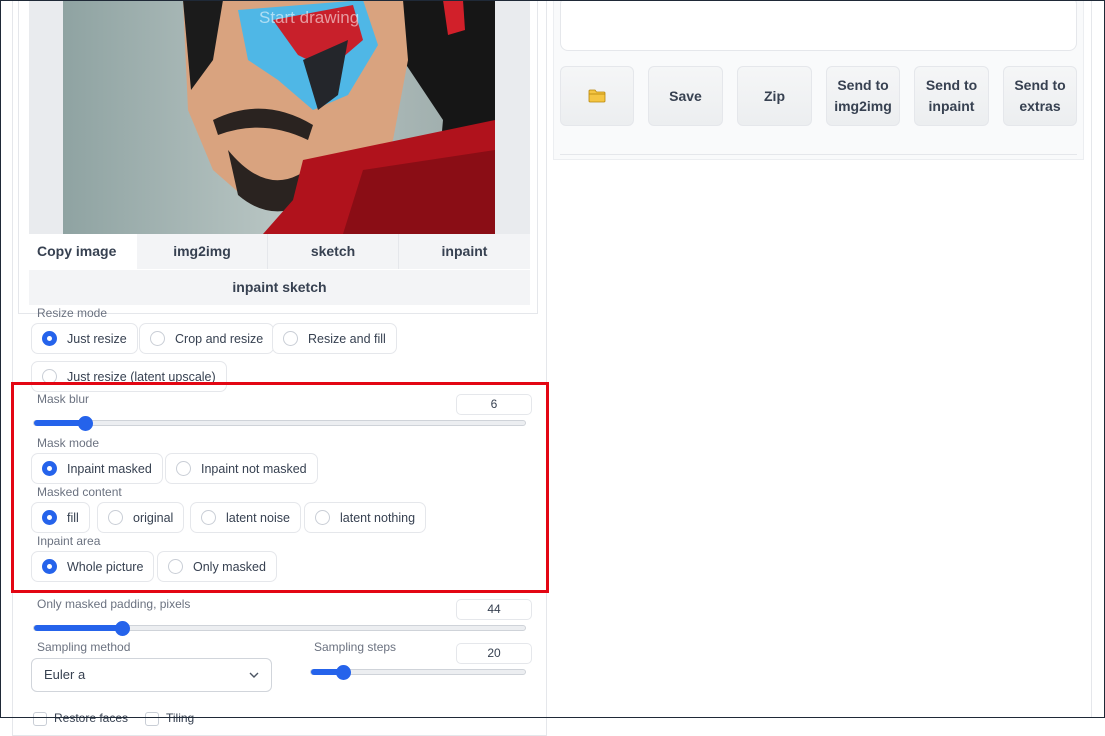  I want to click on masked-content-latent-noise: latent noise, so click(245, 517).